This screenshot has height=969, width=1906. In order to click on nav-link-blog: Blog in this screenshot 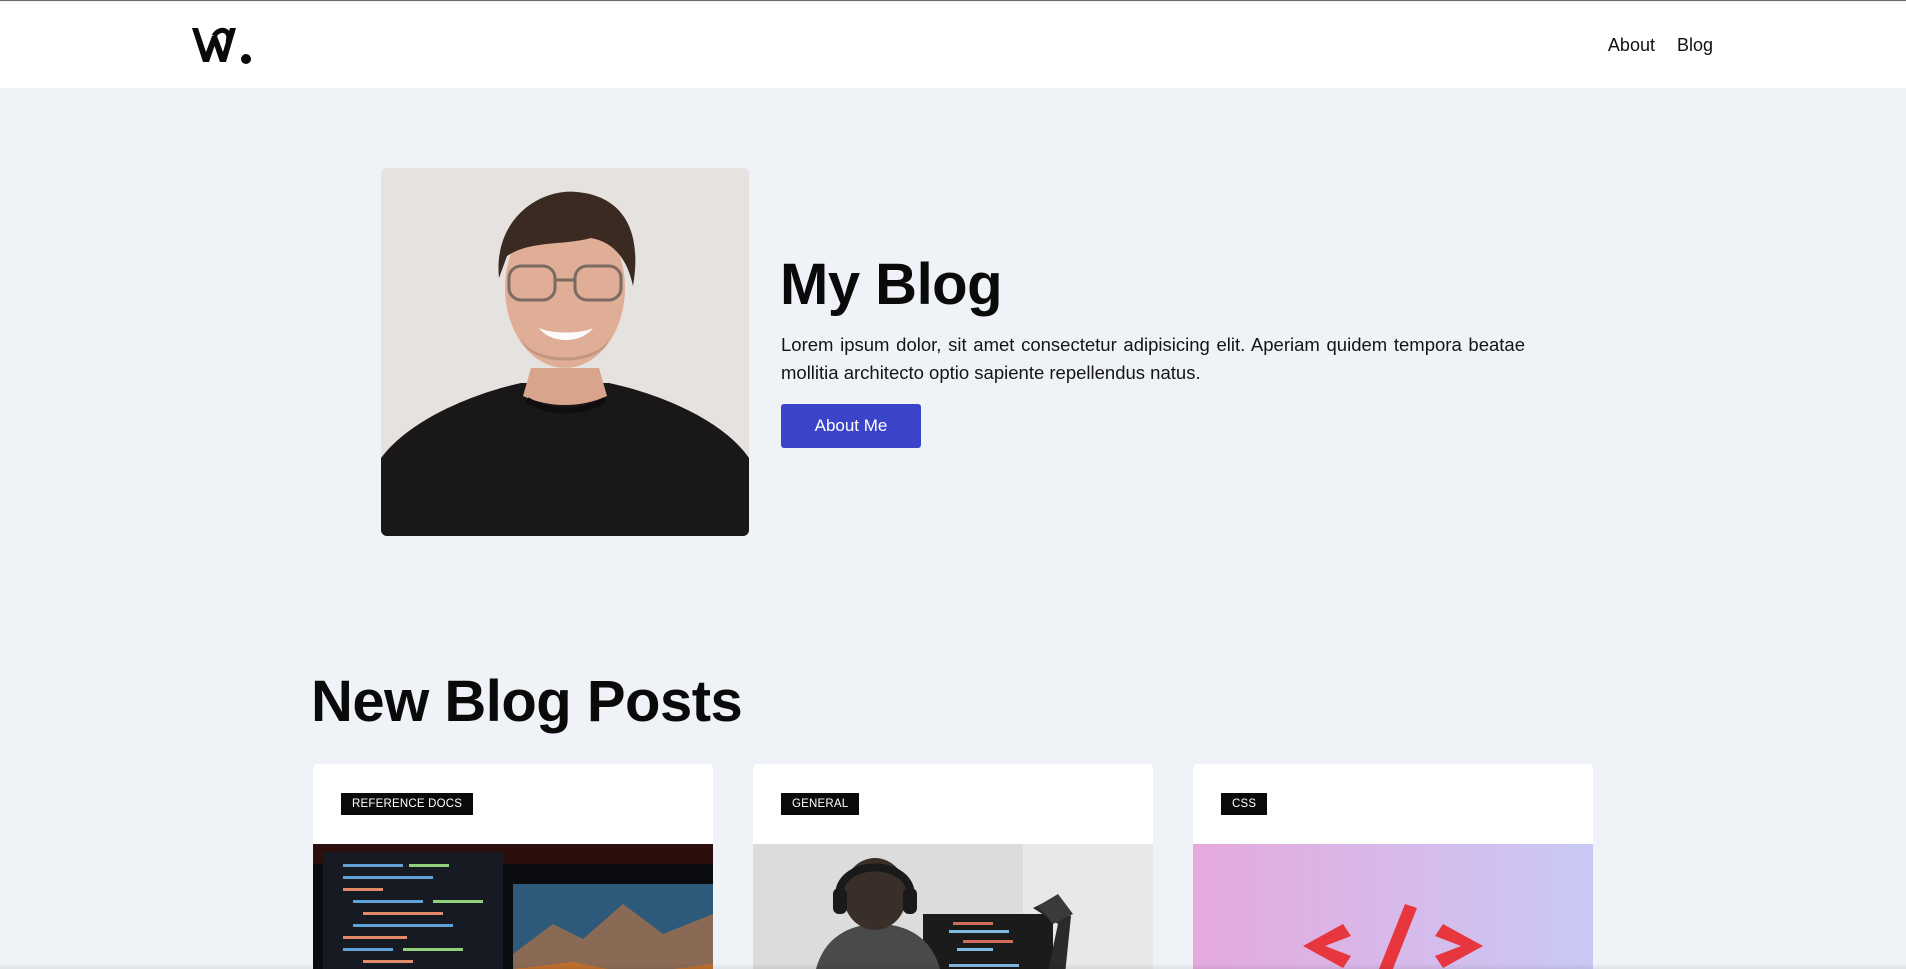, I will do `click(1695, 45)`.